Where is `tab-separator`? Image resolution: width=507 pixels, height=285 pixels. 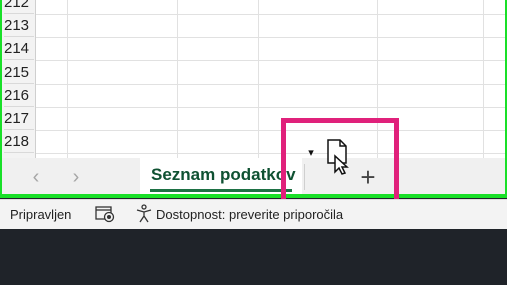
tab-separator is located at coordinates (304, 177).